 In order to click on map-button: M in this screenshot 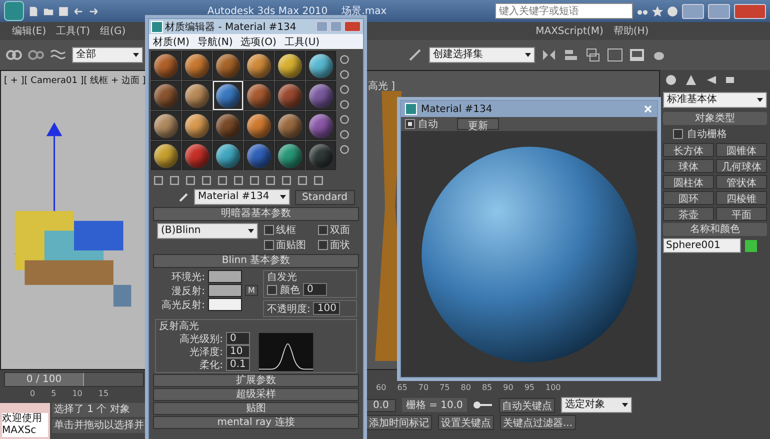, I will do `click(251, 290)`.